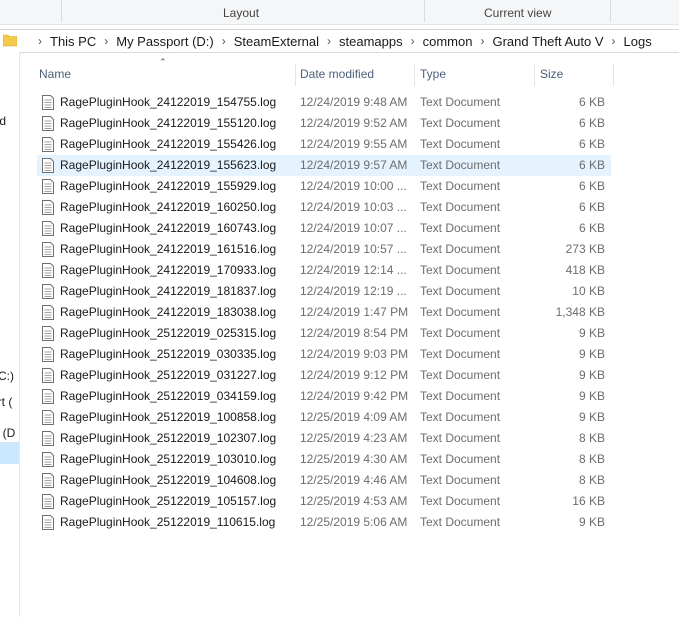  Describe the element at coordinates (591, 480) in the screenshot. I see `file-size: 8 KB` at that location.